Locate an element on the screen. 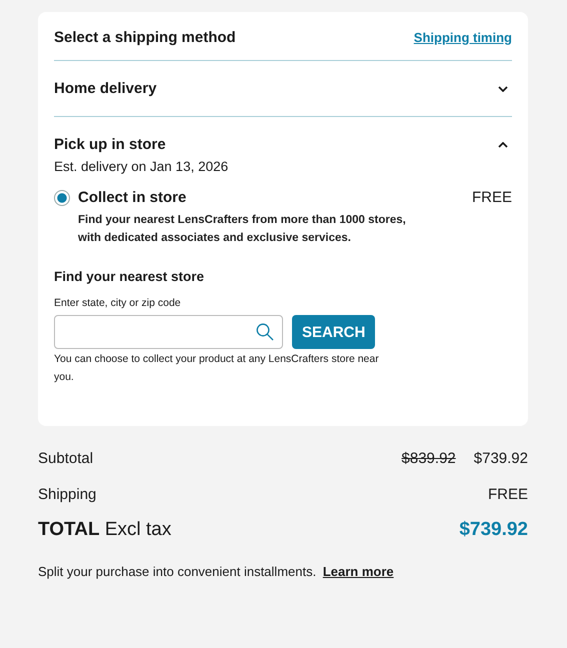 Image resolution: width=567 pixels, height=648 pixels. option-label: Collect in store is located at coordinates (132, 197).